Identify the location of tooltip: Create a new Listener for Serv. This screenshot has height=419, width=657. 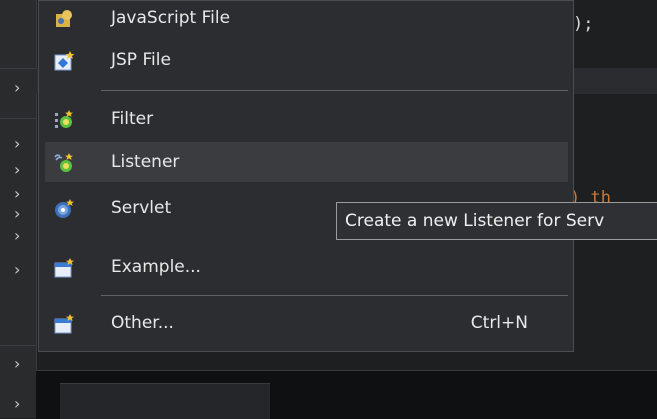
(496, 221).